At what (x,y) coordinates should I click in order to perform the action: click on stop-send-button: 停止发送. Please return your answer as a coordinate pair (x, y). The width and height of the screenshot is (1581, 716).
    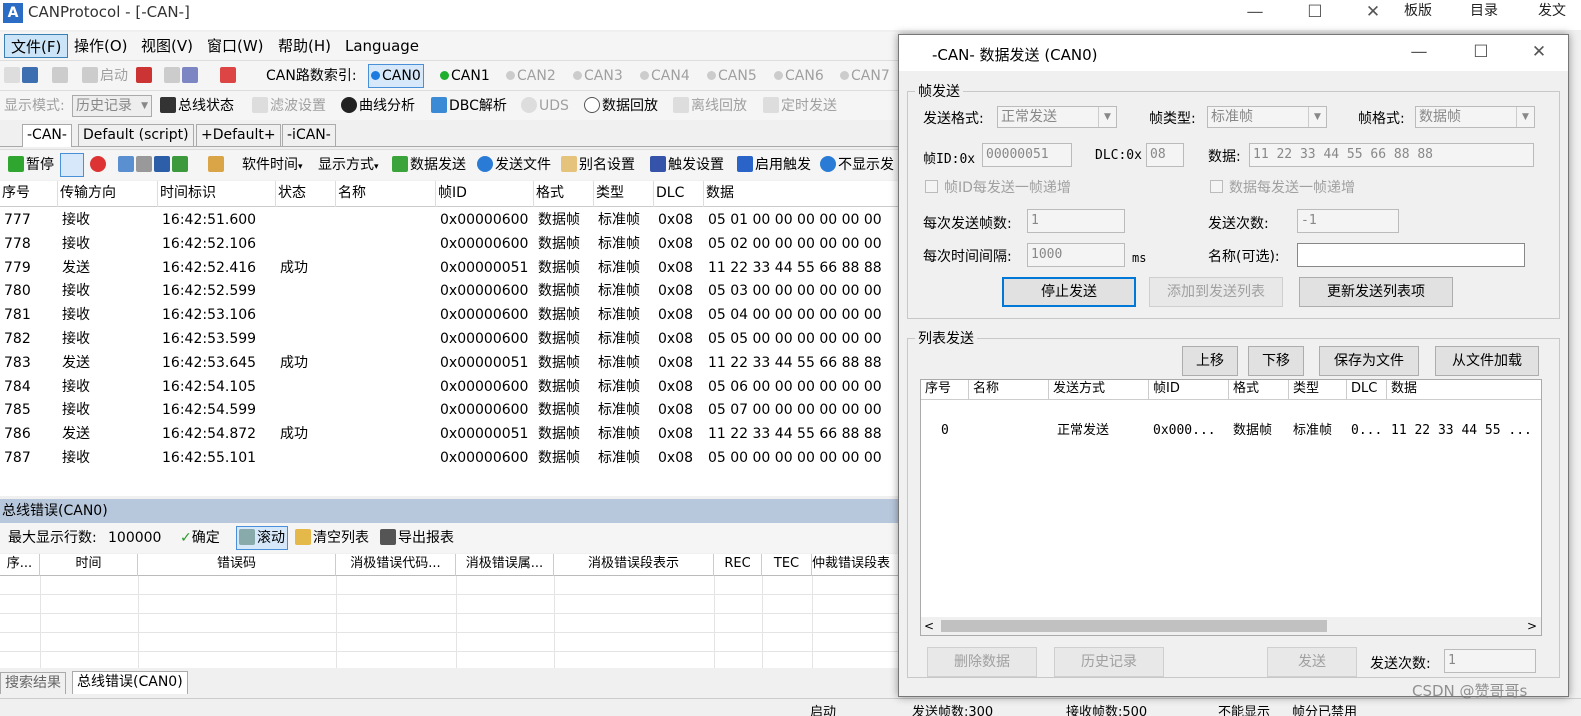
    Looking at the image, I should click on (1069, 292).